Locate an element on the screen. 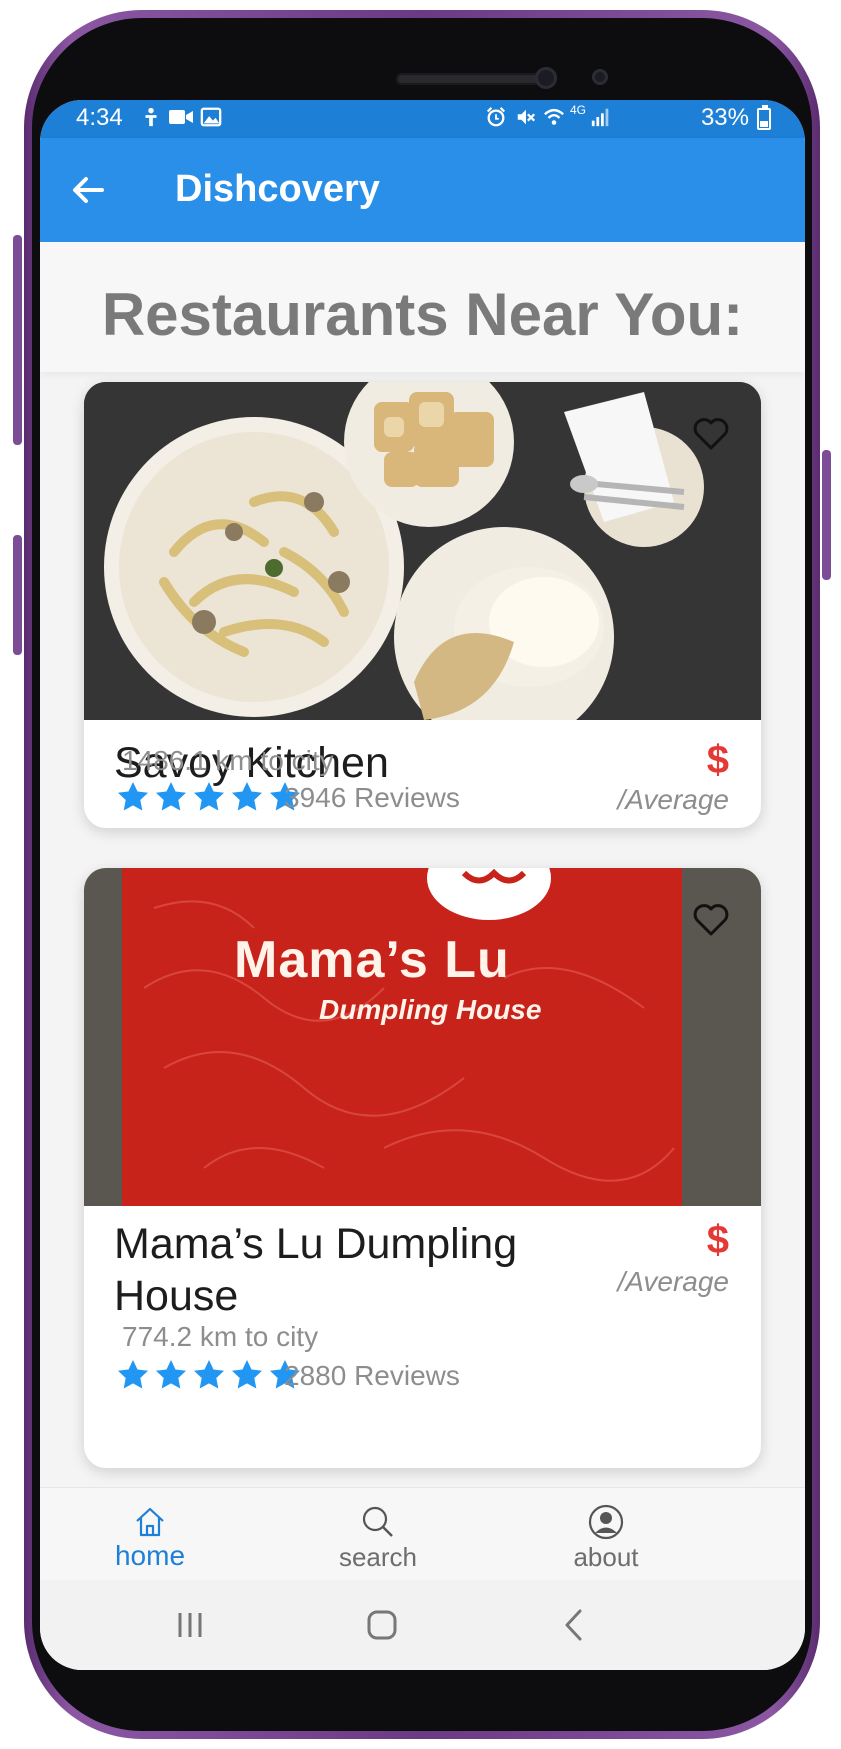 The image size is (841, 1749). video-icon is located at coordinates (181, 117).